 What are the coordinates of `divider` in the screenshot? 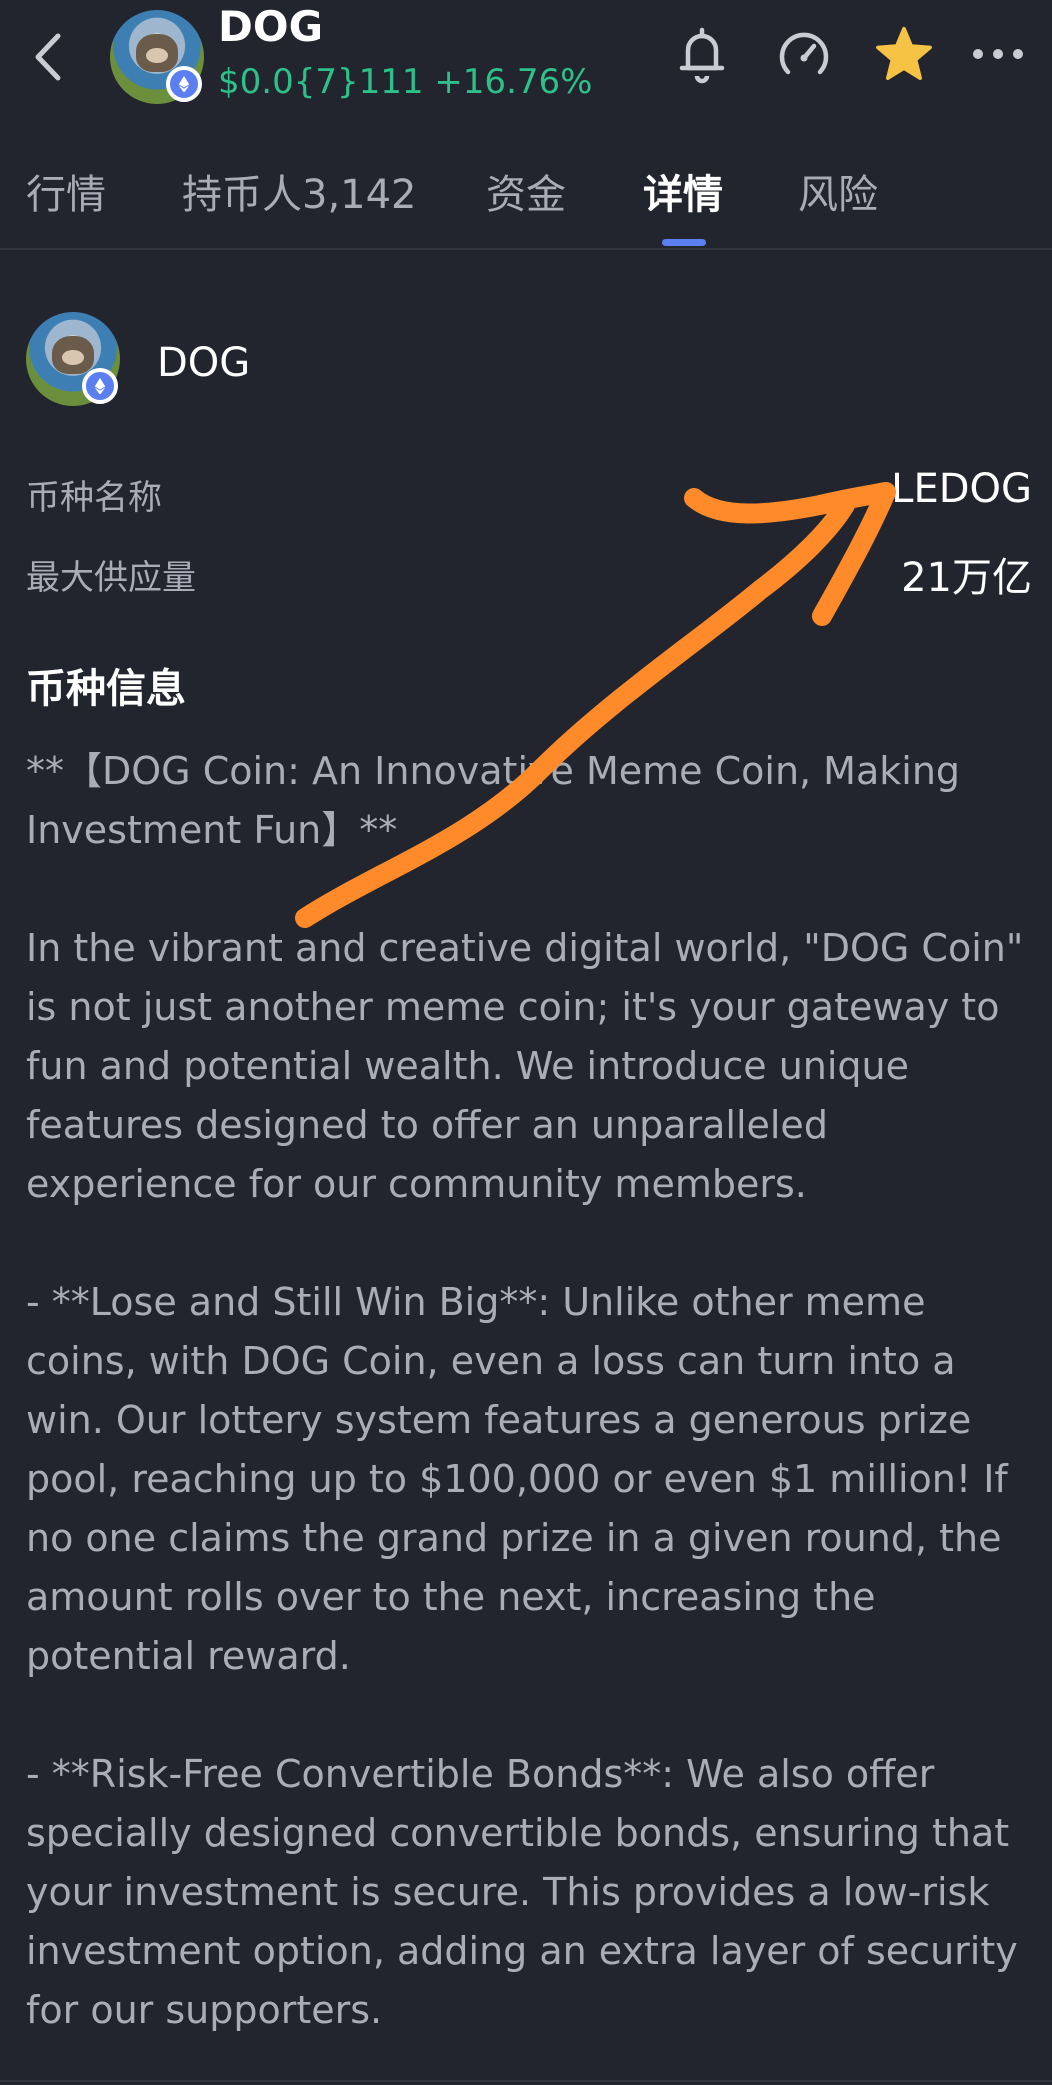 It's located at (526, 249).